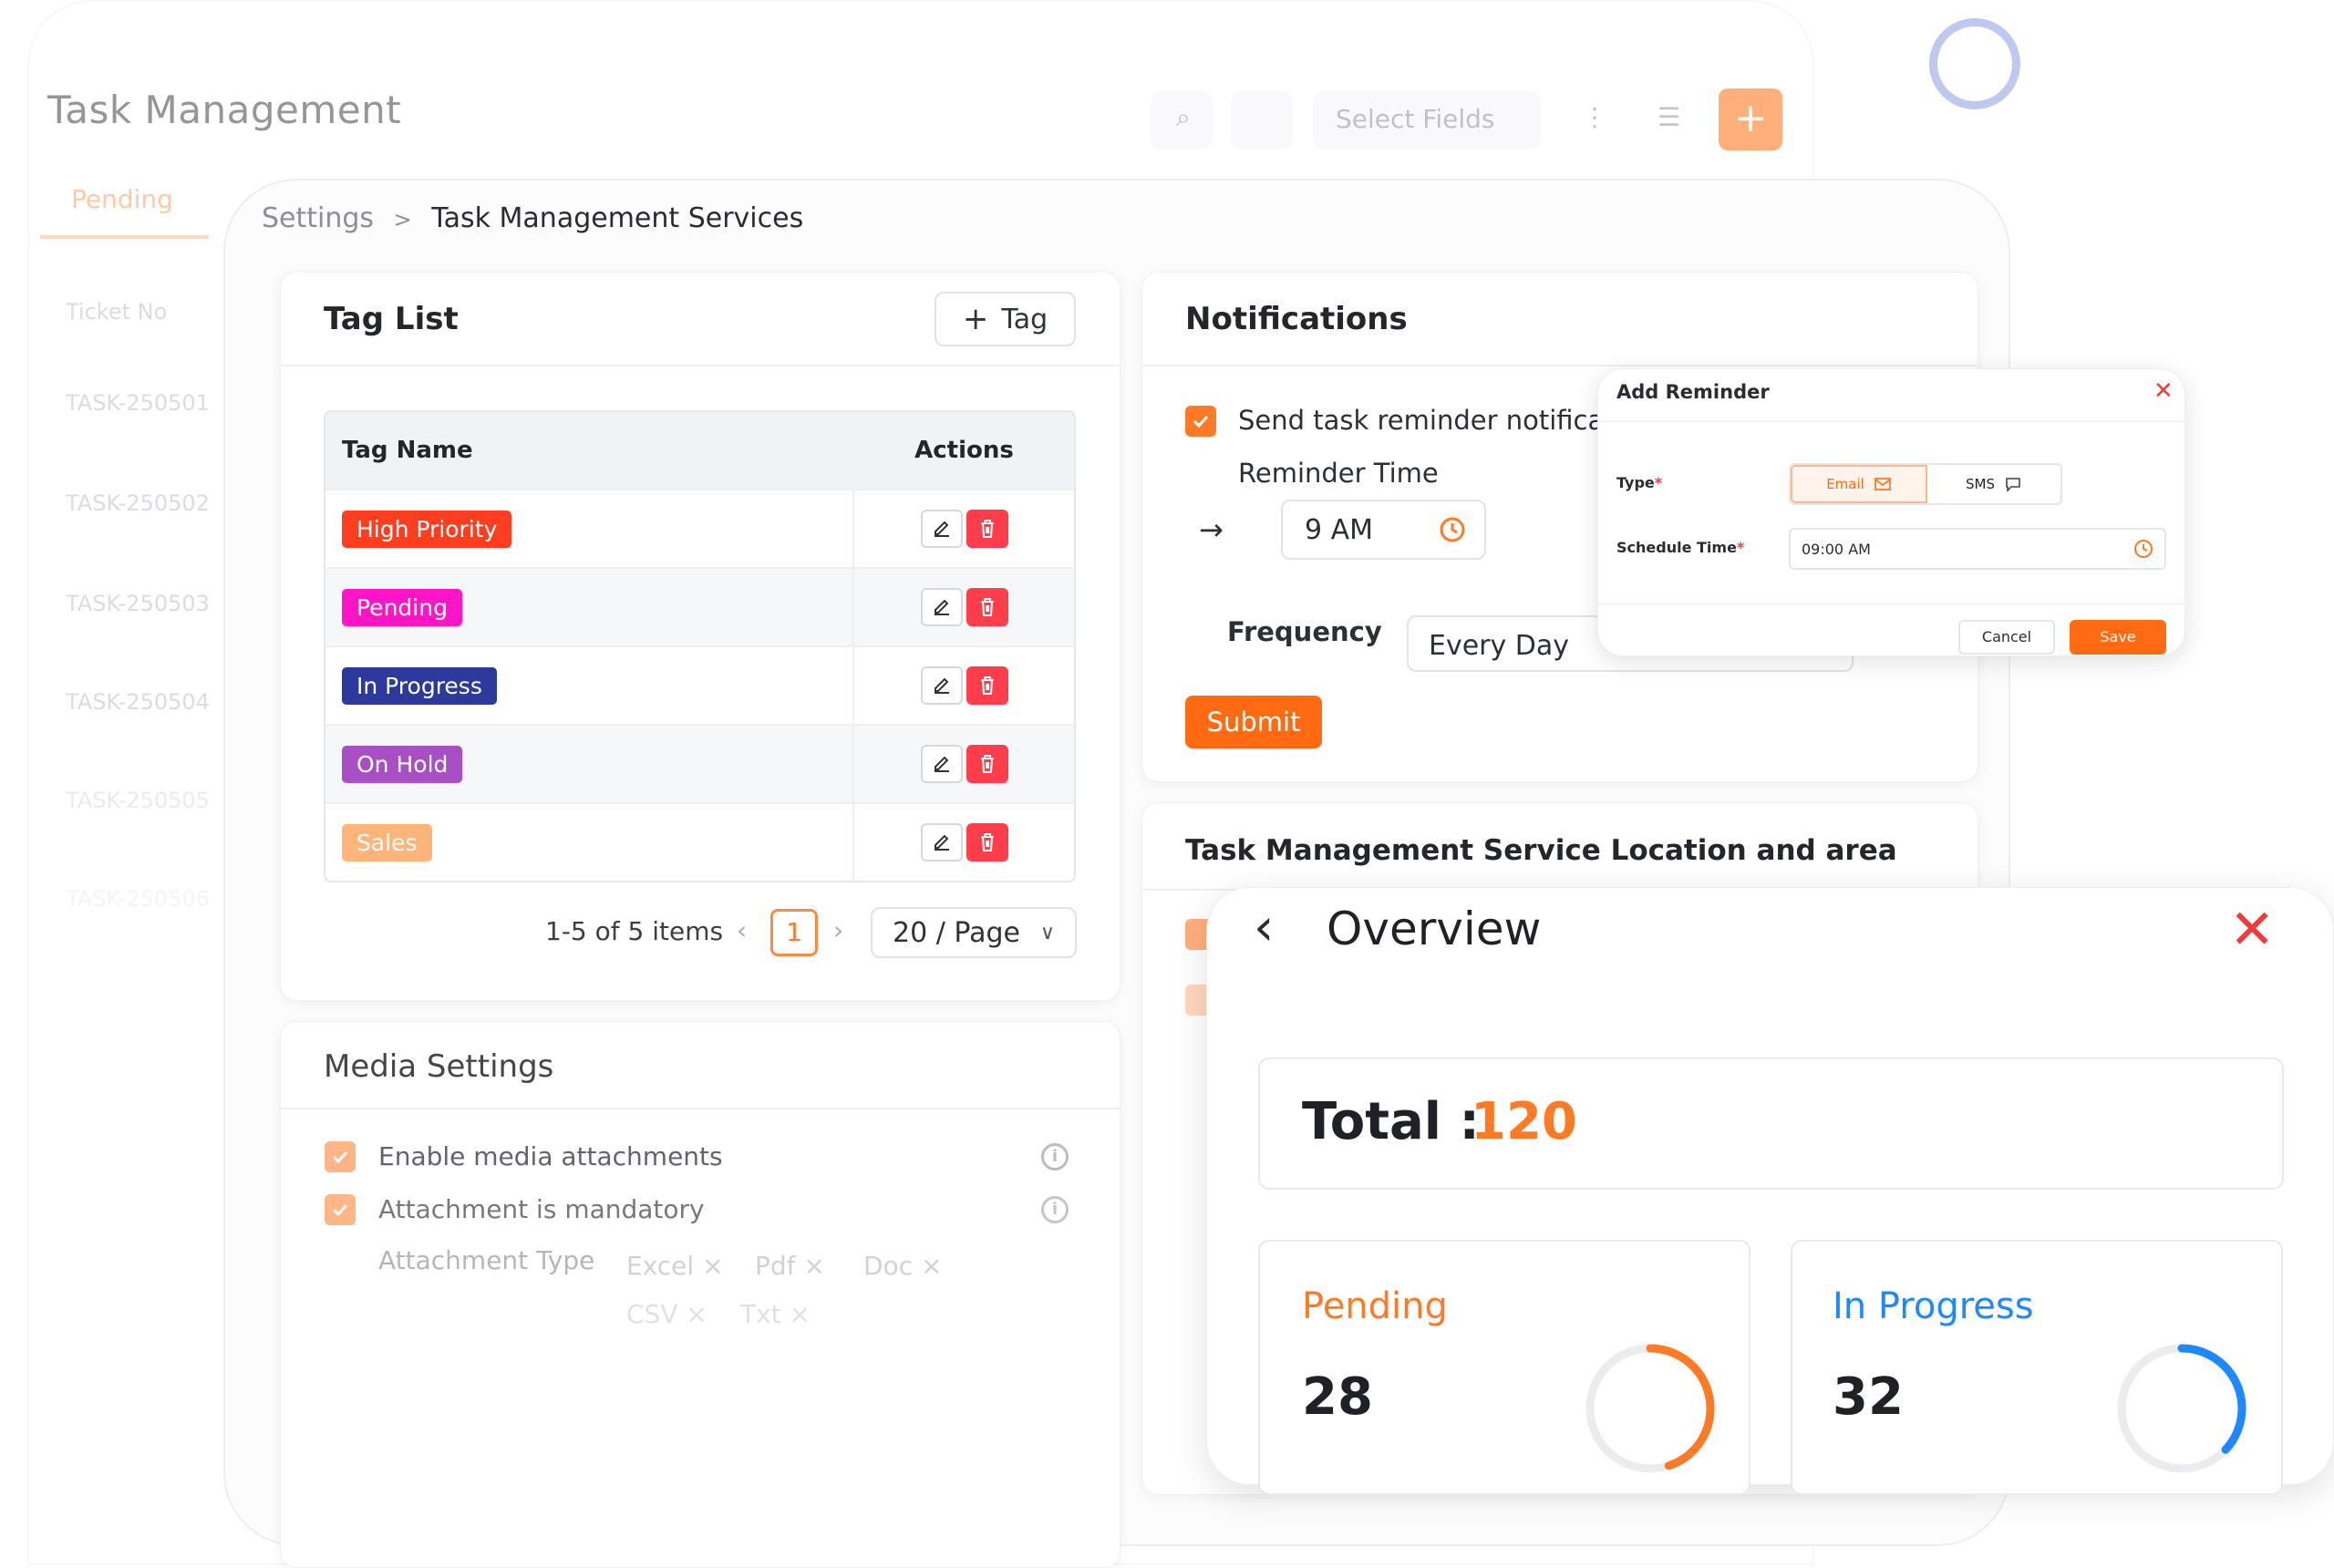  Describe the element at coordinates (122, 199) in the screenshot. I see `background-tab-pending: Pending` at that location.